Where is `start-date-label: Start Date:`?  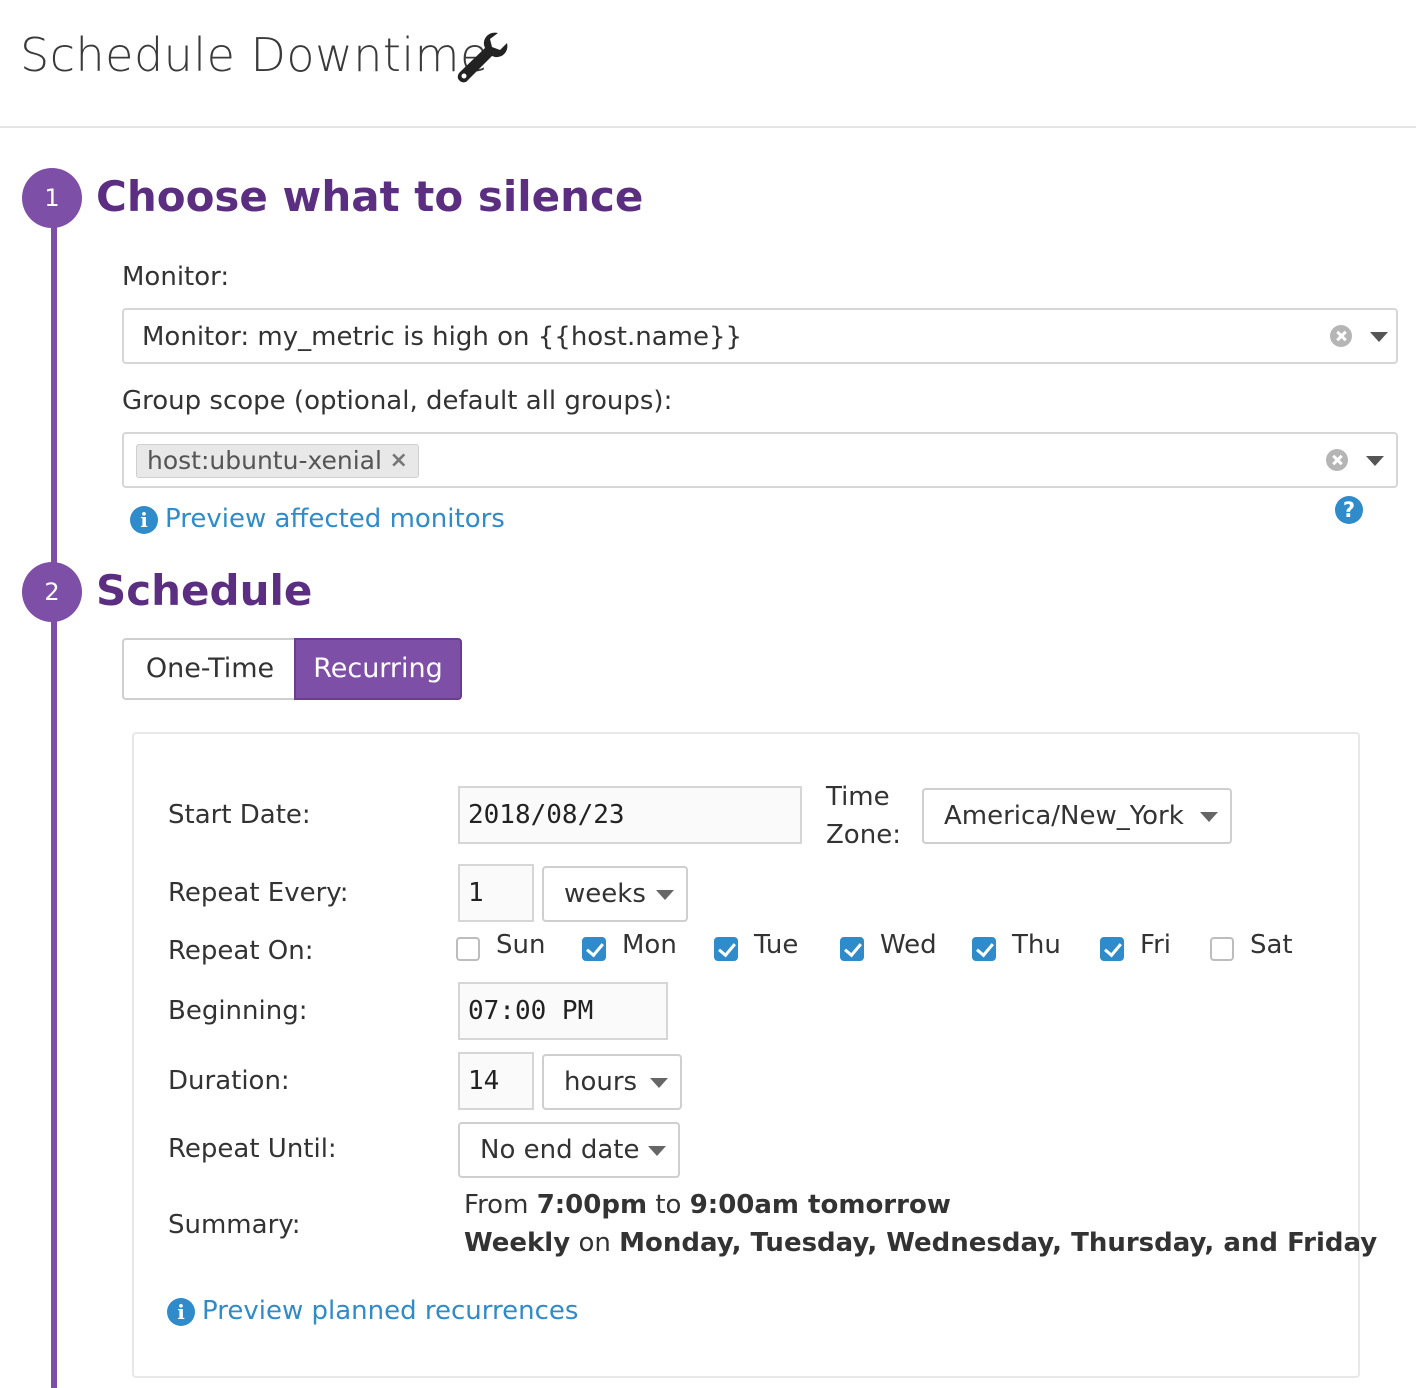 start-date-label: Start Date: is located at coordinates (239, 815).